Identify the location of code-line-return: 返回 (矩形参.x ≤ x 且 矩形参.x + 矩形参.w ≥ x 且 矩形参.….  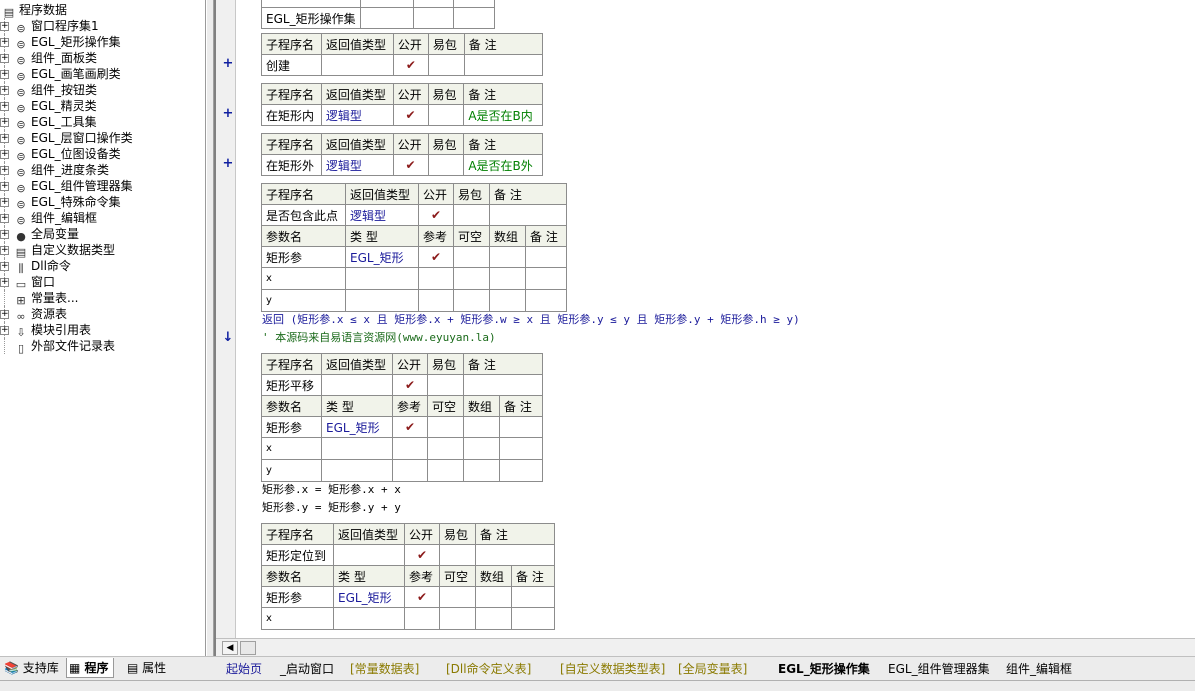
(531, 320).